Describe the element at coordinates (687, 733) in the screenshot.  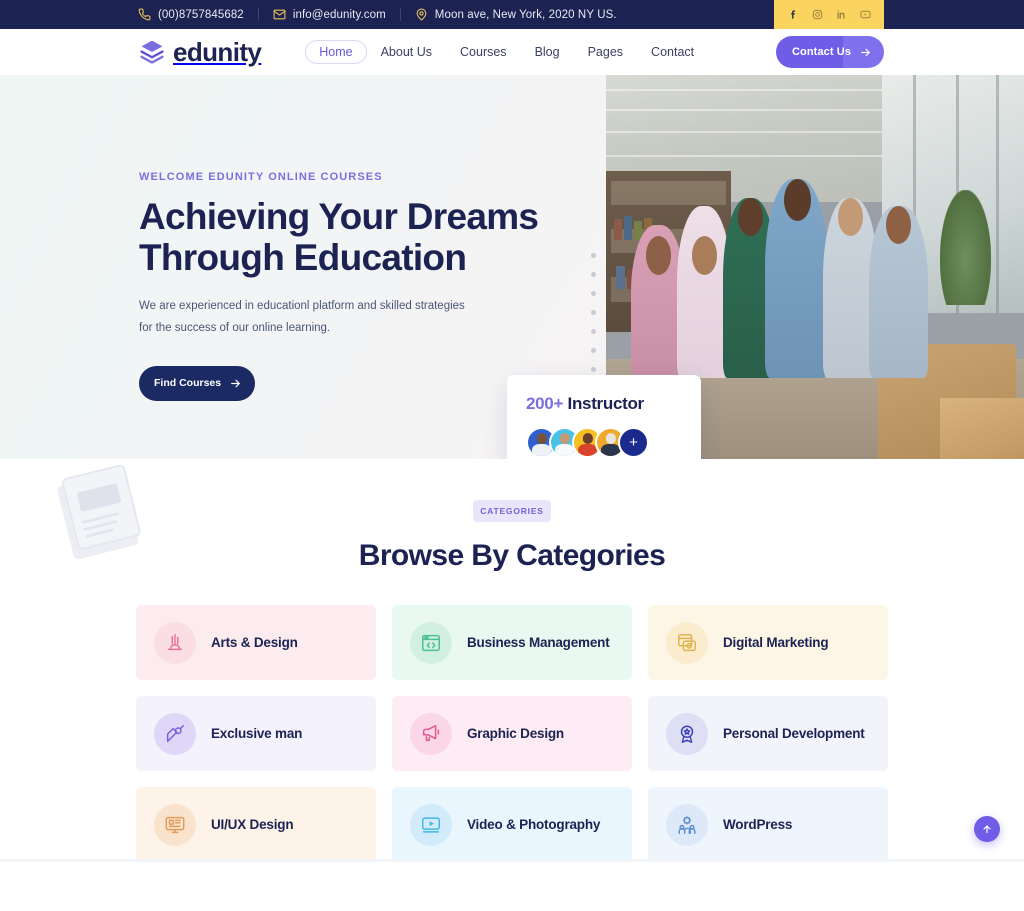
I see `award-badge-icon` at that location.